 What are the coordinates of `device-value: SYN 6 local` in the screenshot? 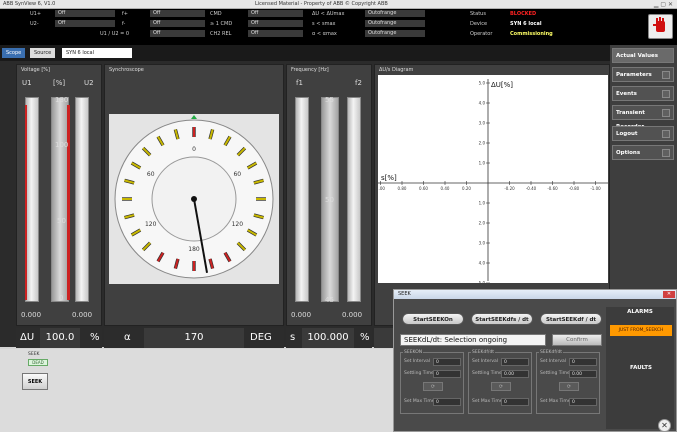 It's located at (526, 24).